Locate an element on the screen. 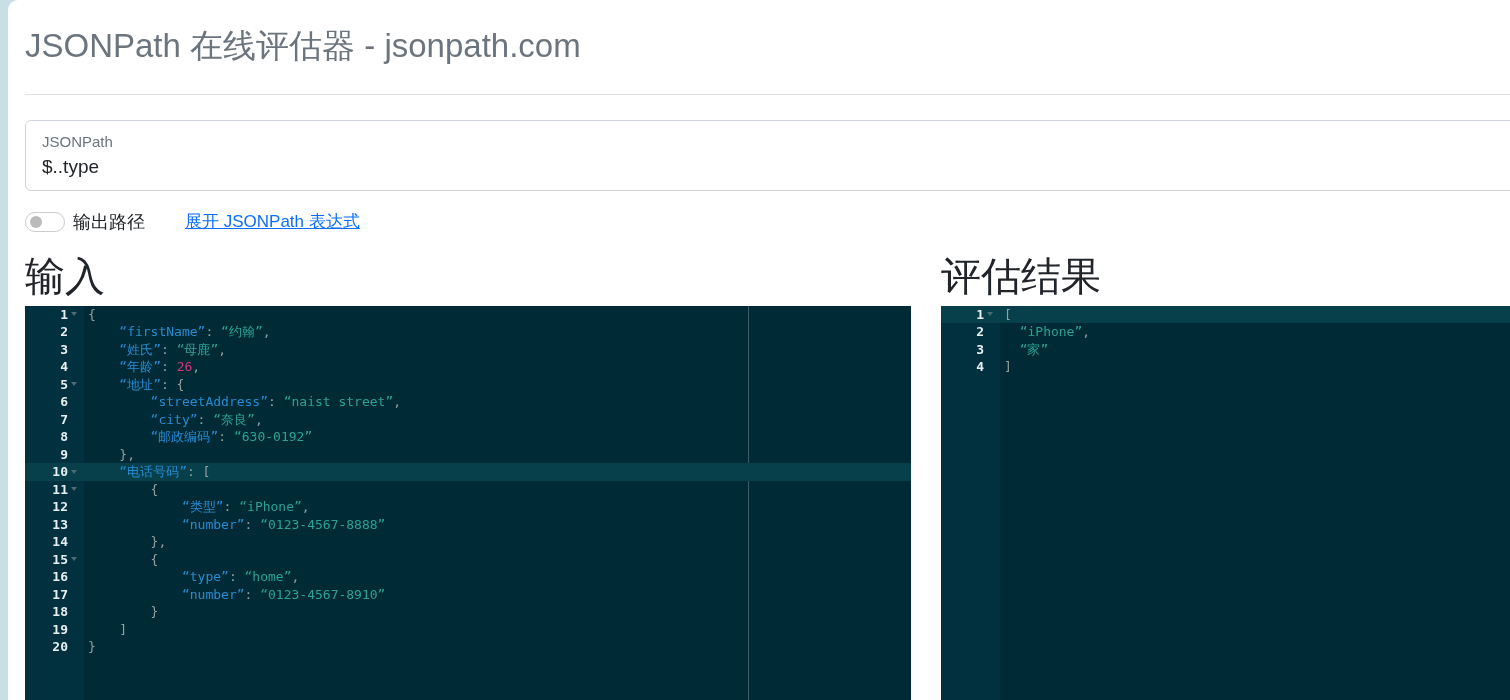 This screenshot has height=700, width=1510. line-number: 17 is located at coordinates (60, 594).